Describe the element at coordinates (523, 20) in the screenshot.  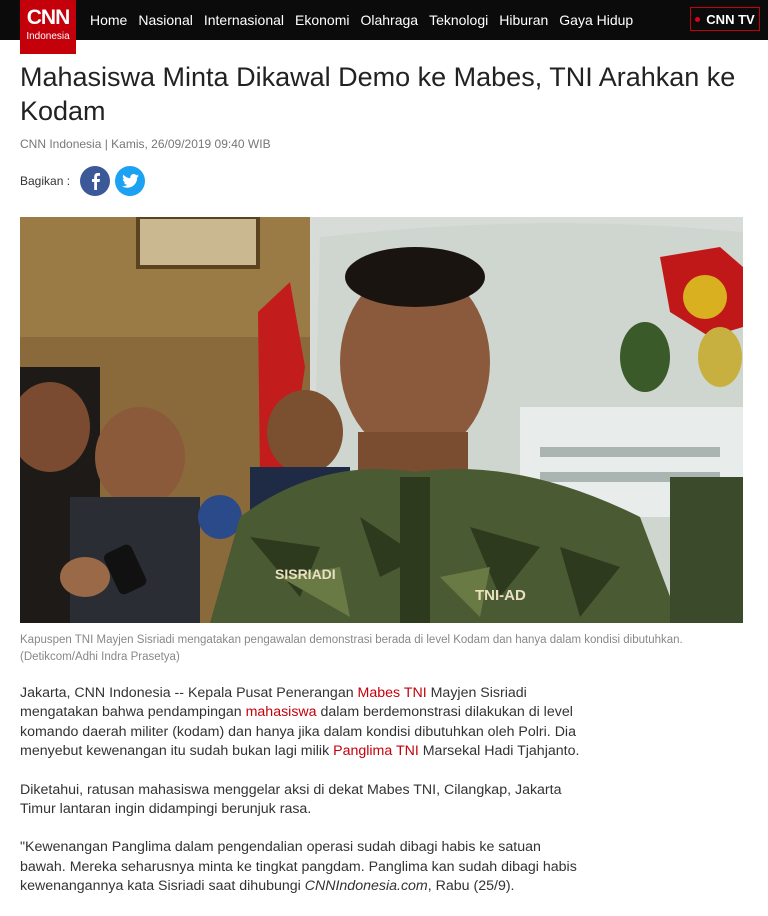
I see `nav-item-hiburan: Hiburan` at that location.